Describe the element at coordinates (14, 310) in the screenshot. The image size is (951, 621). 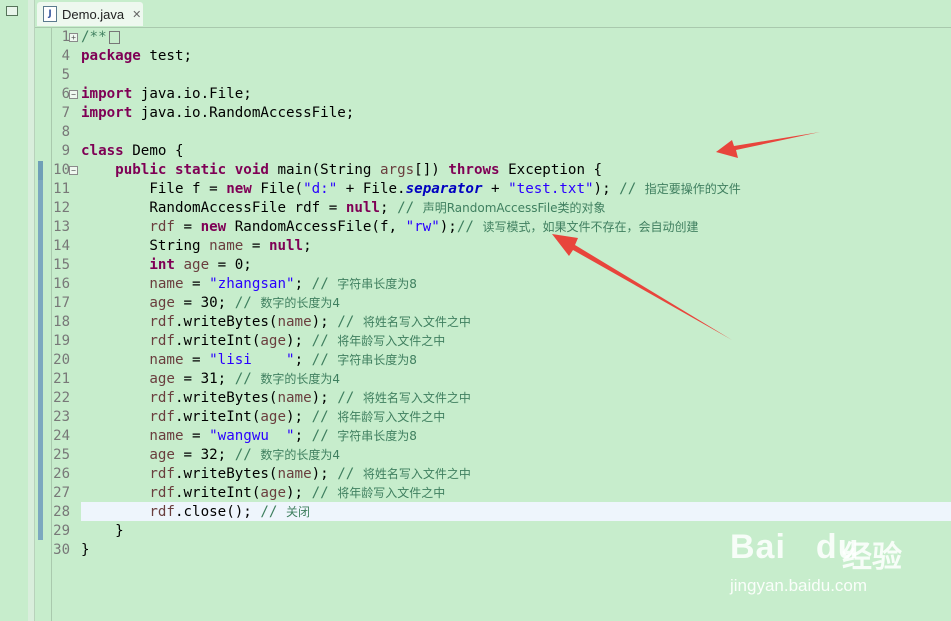
I see `left-panel` at that location.